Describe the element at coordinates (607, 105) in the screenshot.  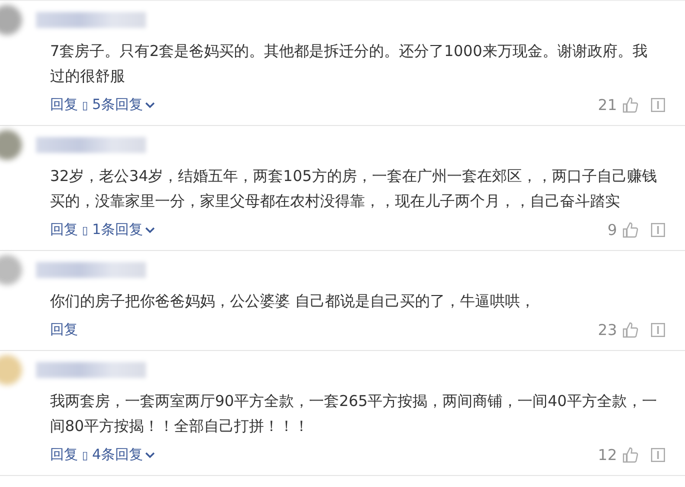
I see `like-count: 21` at that location.